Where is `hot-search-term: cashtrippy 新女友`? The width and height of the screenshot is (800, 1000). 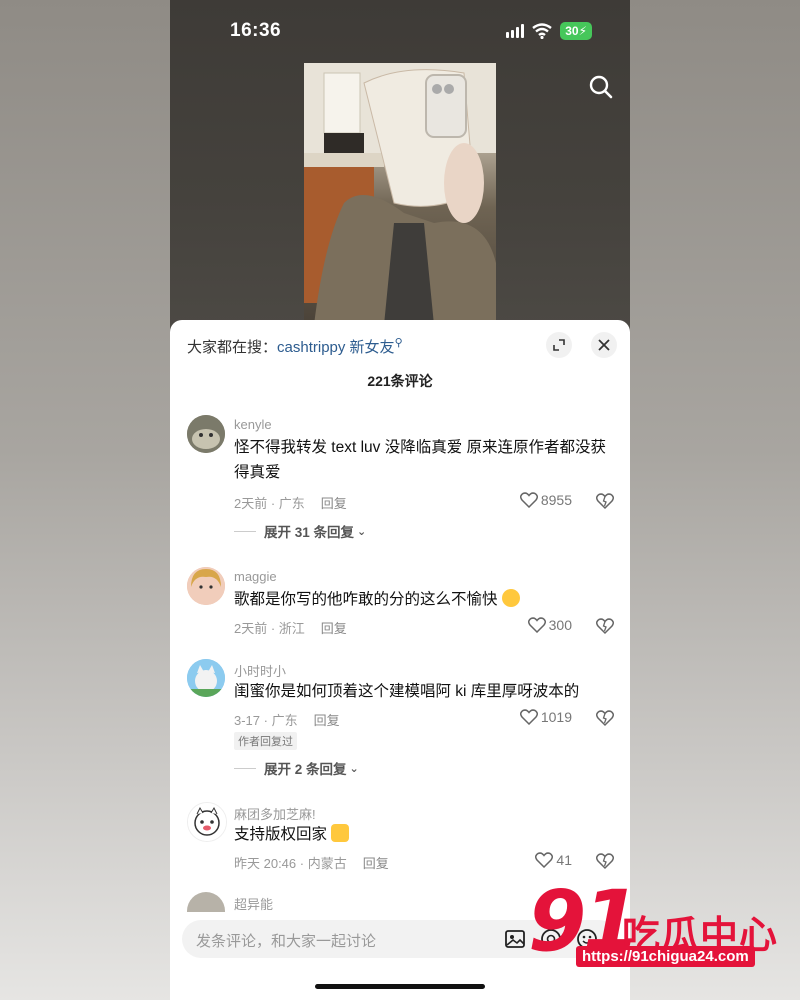 hot-search-term: cashtrippy 新女友 is located at coordinates (336, 347).